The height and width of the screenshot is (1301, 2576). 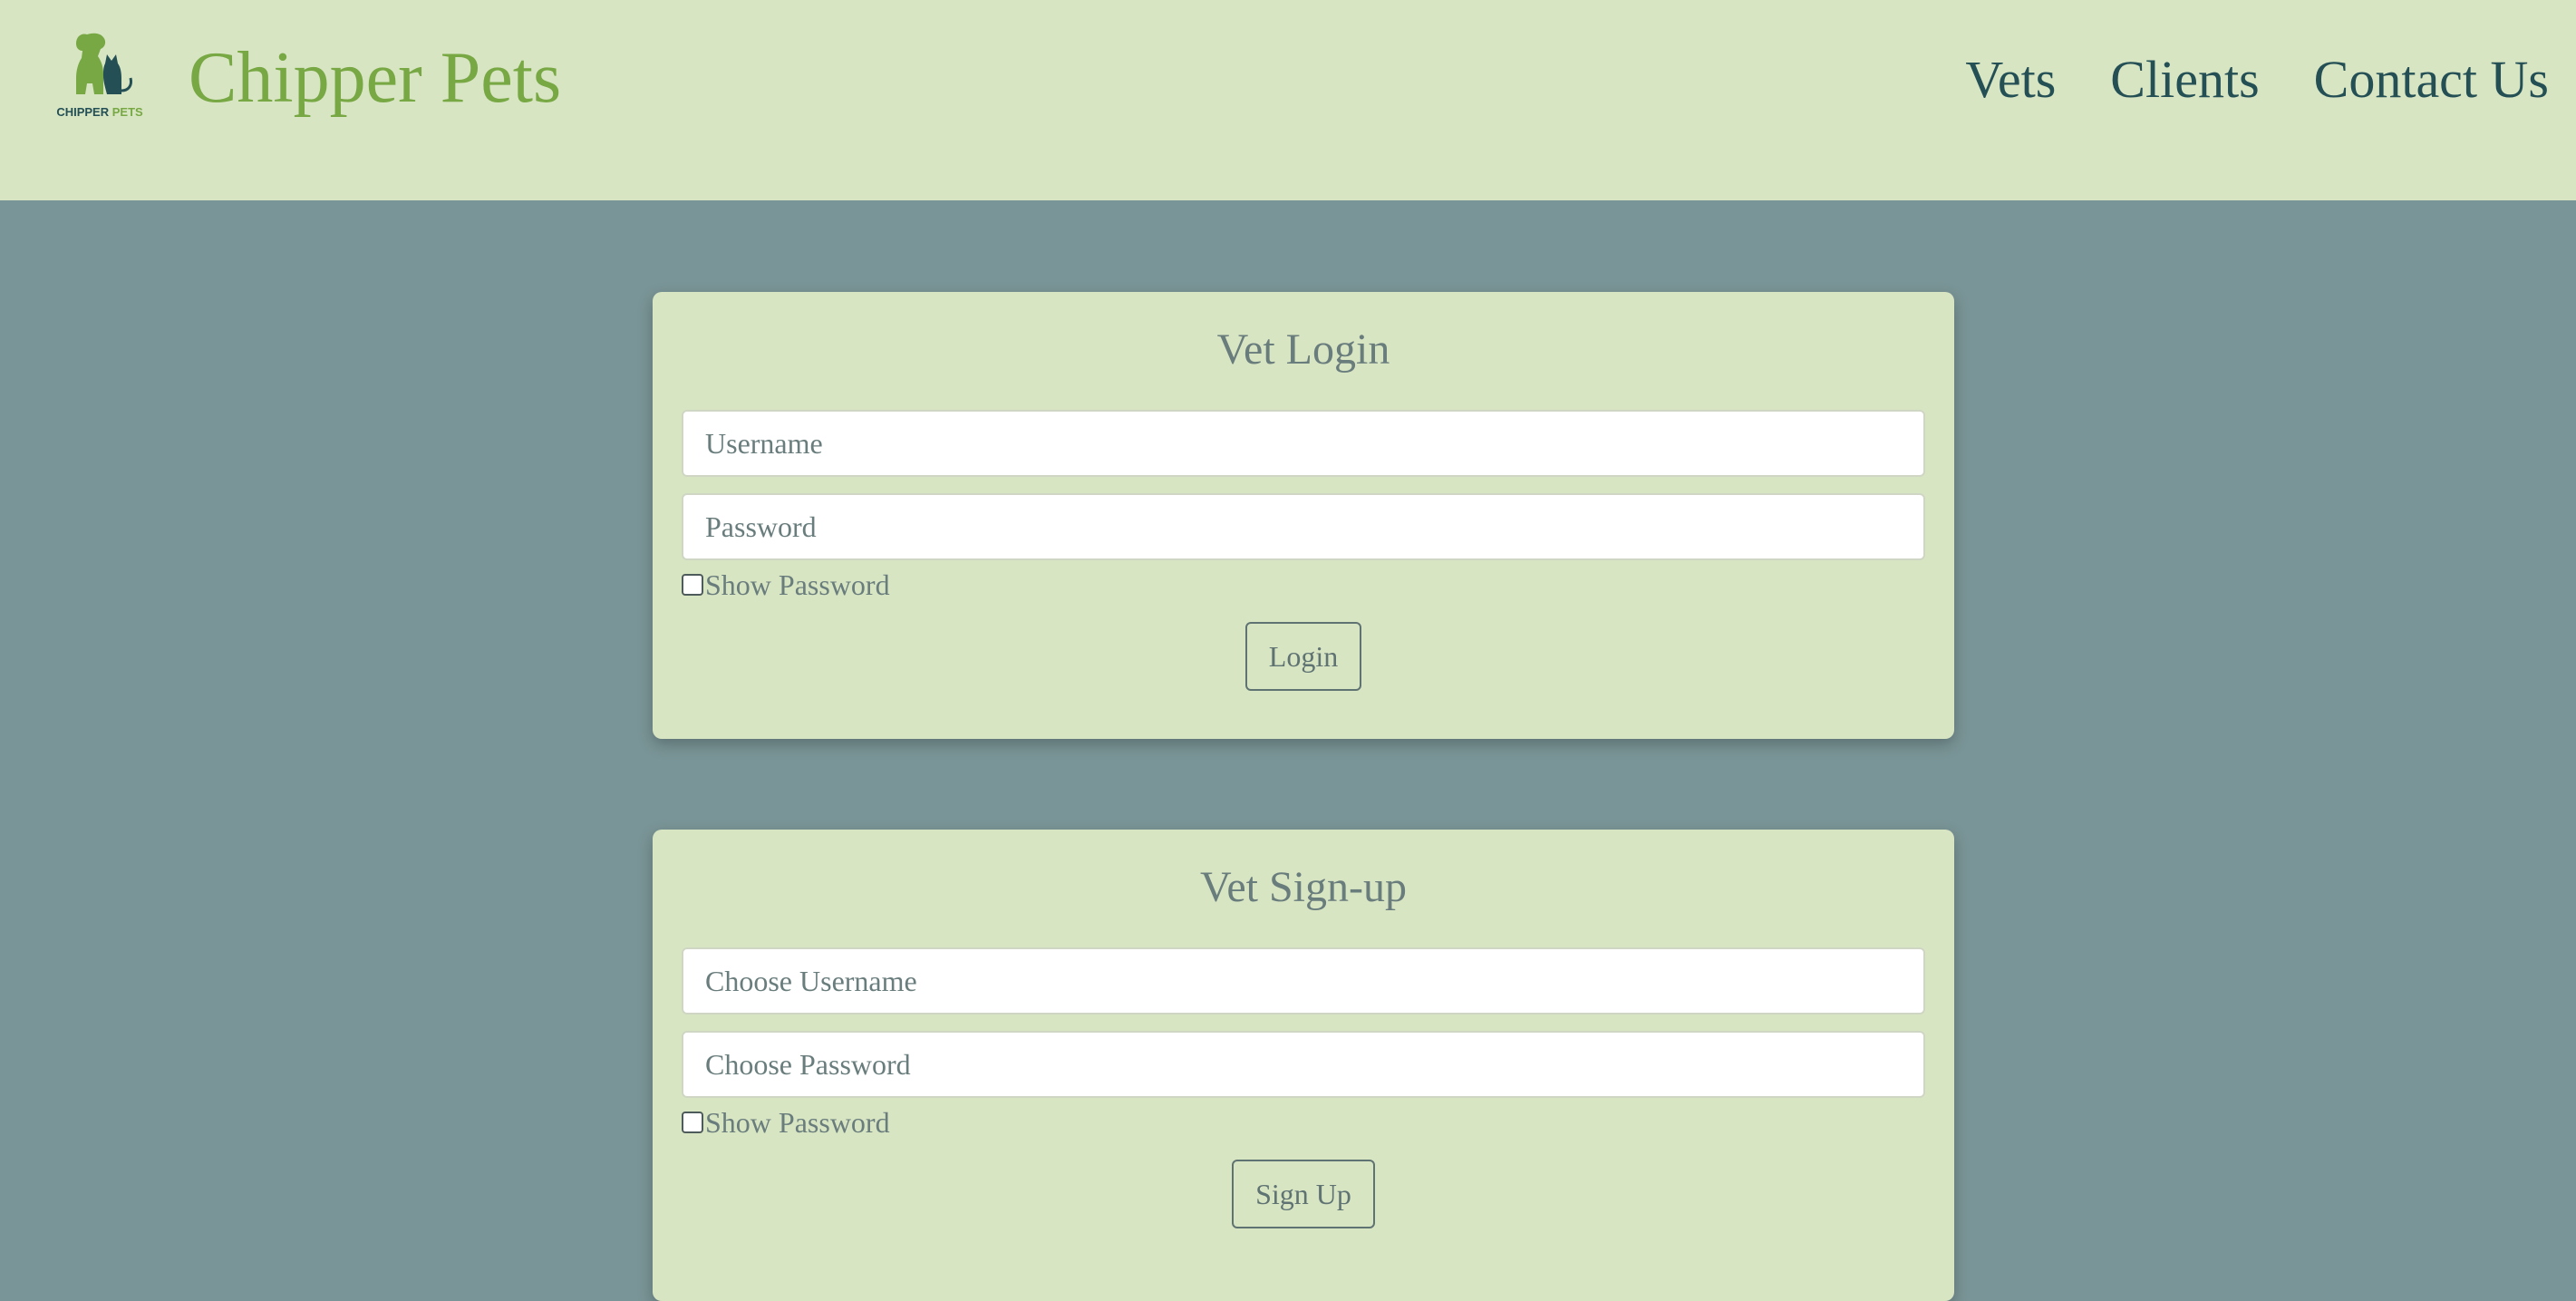 What do you see at coordinates (797, 1122) in the screenshot?
I see `signup-show-password-label: Show Password` at bounding box center [797, 1122].